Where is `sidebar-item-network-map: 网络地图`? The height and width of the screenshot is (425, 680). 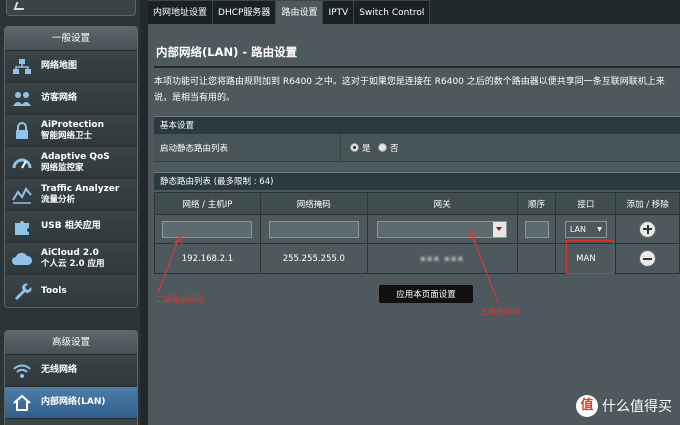 sidebar-item-network-map: 网络地图 is located at coordinates (71, 67).